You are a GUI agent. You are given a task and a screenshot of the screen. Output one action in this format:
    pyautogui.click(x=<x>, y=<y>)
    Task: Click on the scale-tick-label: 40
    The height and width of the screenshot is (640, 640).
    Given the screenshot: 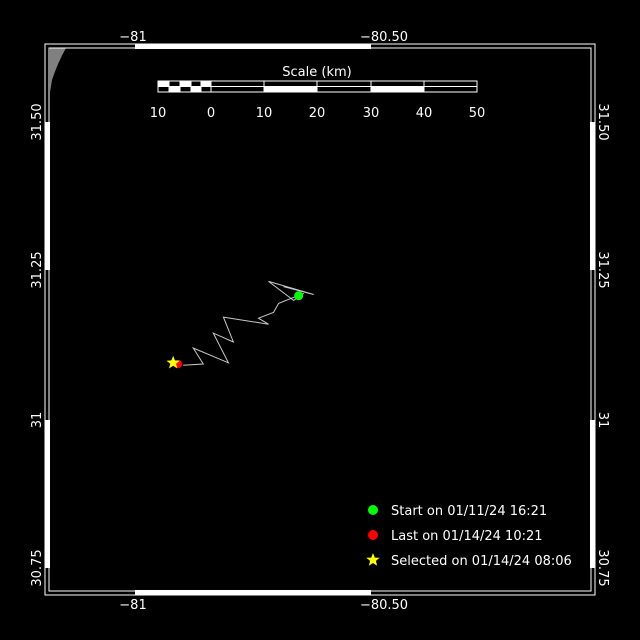 What is the action you would take?
    pyautogui.click(x=424, y=113)
    